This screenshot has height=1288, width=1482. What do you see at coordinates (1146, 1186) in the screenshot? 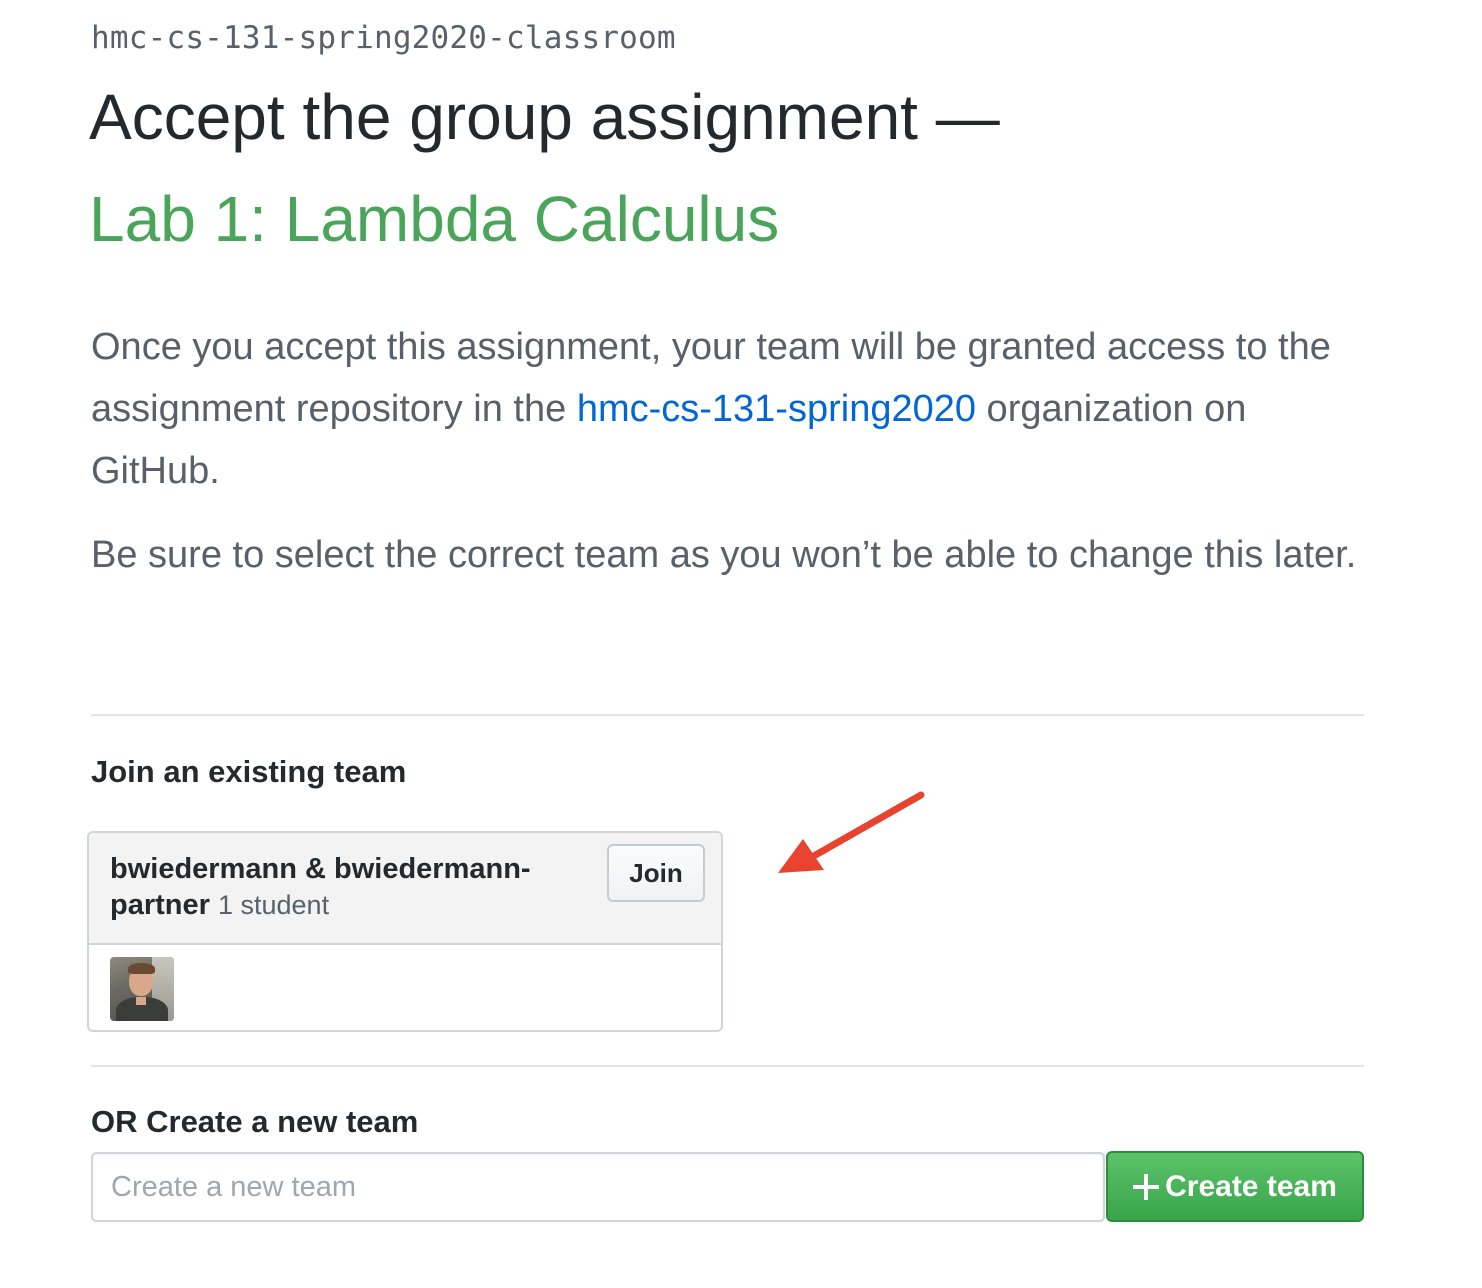
I see `plus-icon` at bounding box center [1146, 1186].